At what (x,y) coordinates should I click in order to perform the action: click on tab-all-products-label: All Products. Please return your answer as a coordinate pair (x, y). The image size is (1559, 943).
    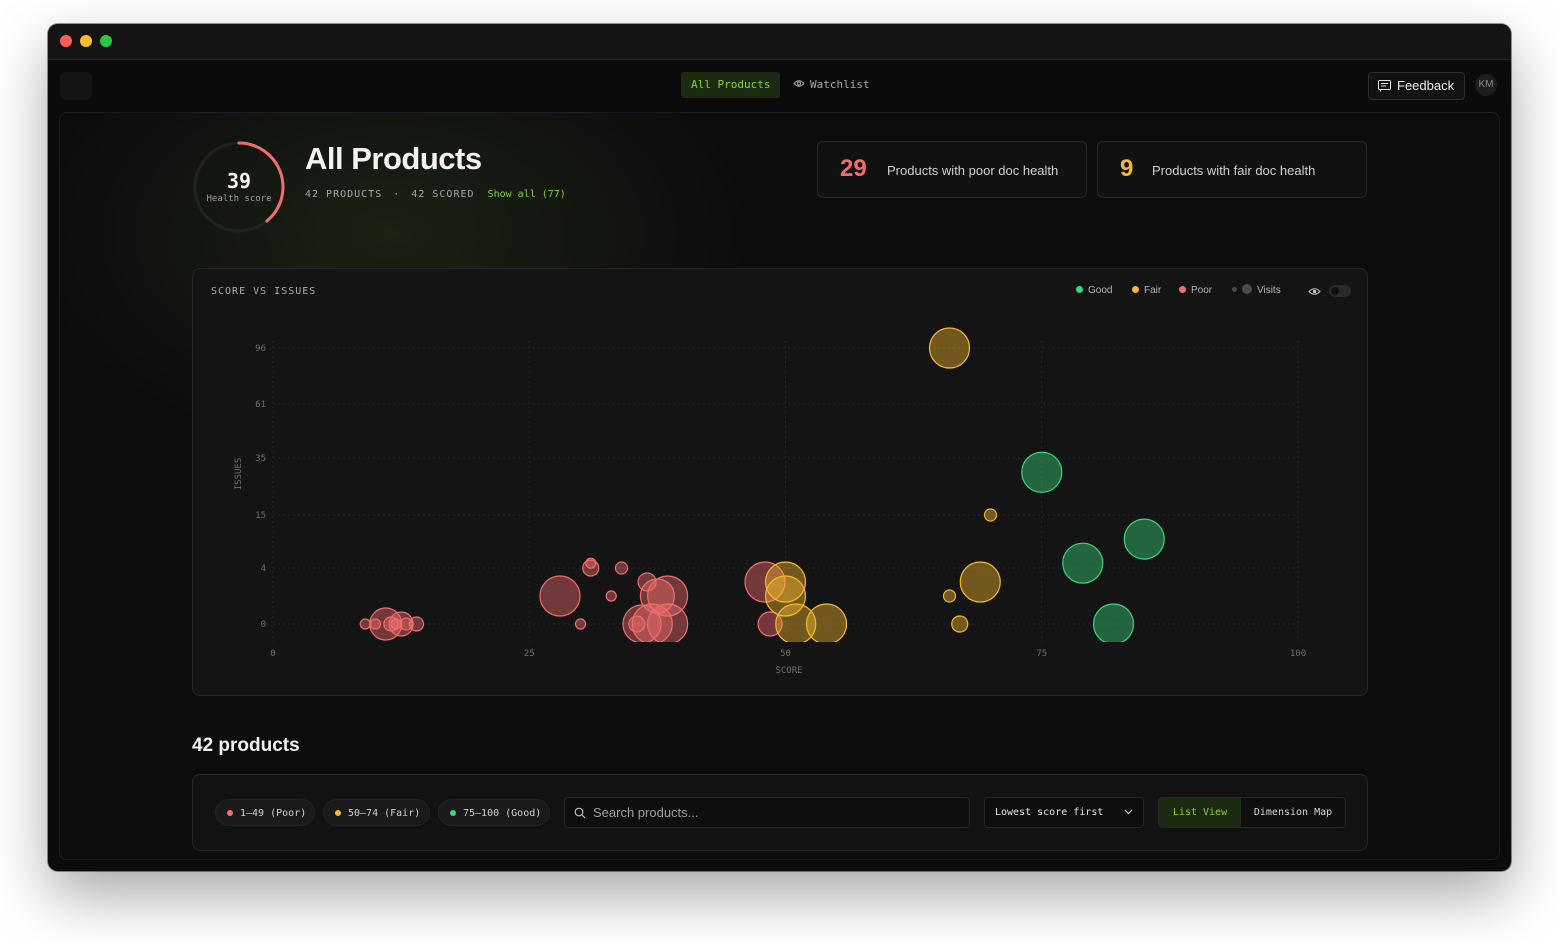
    Looking at the image, I should click on (731, 84).